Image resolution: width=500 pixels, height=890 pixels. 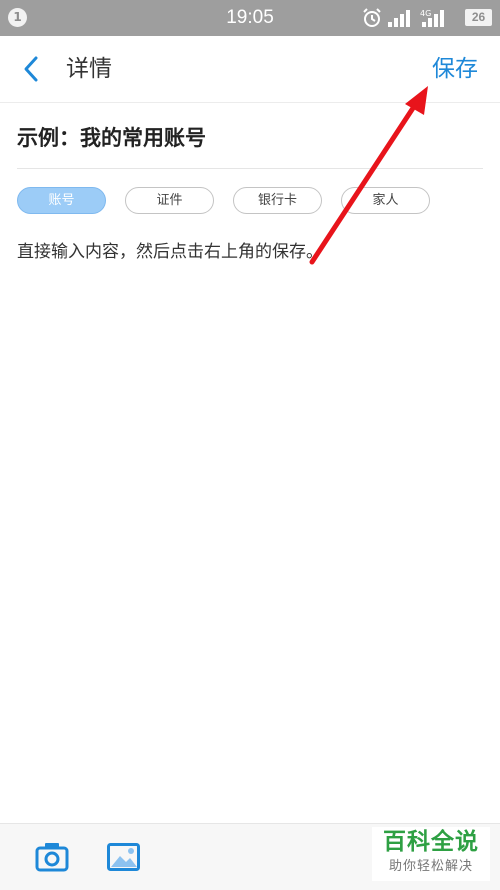 I want to click on chevron-left-icon, so click(x=31, y=69).